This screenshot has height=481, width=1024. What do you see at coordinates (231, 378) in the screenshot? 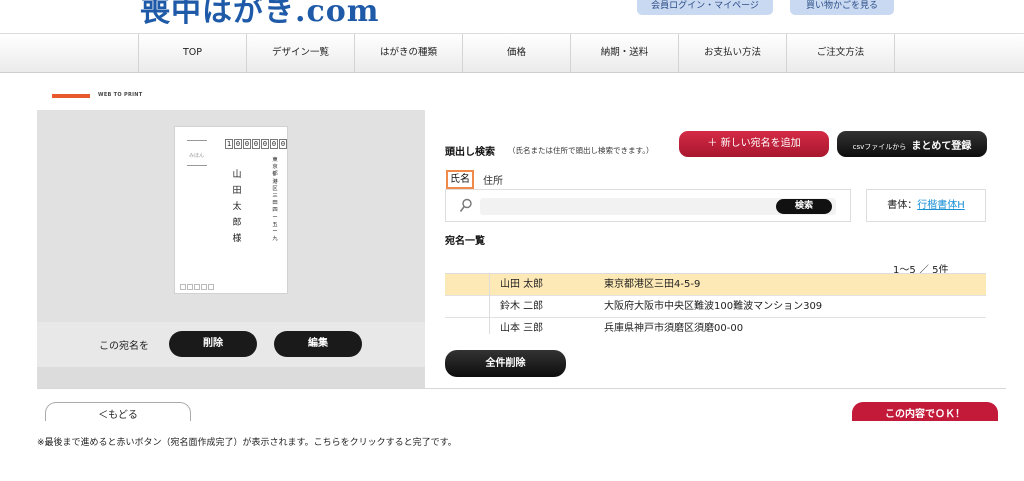
I see `preview-footer-strip` at bounding box center [231, 378].